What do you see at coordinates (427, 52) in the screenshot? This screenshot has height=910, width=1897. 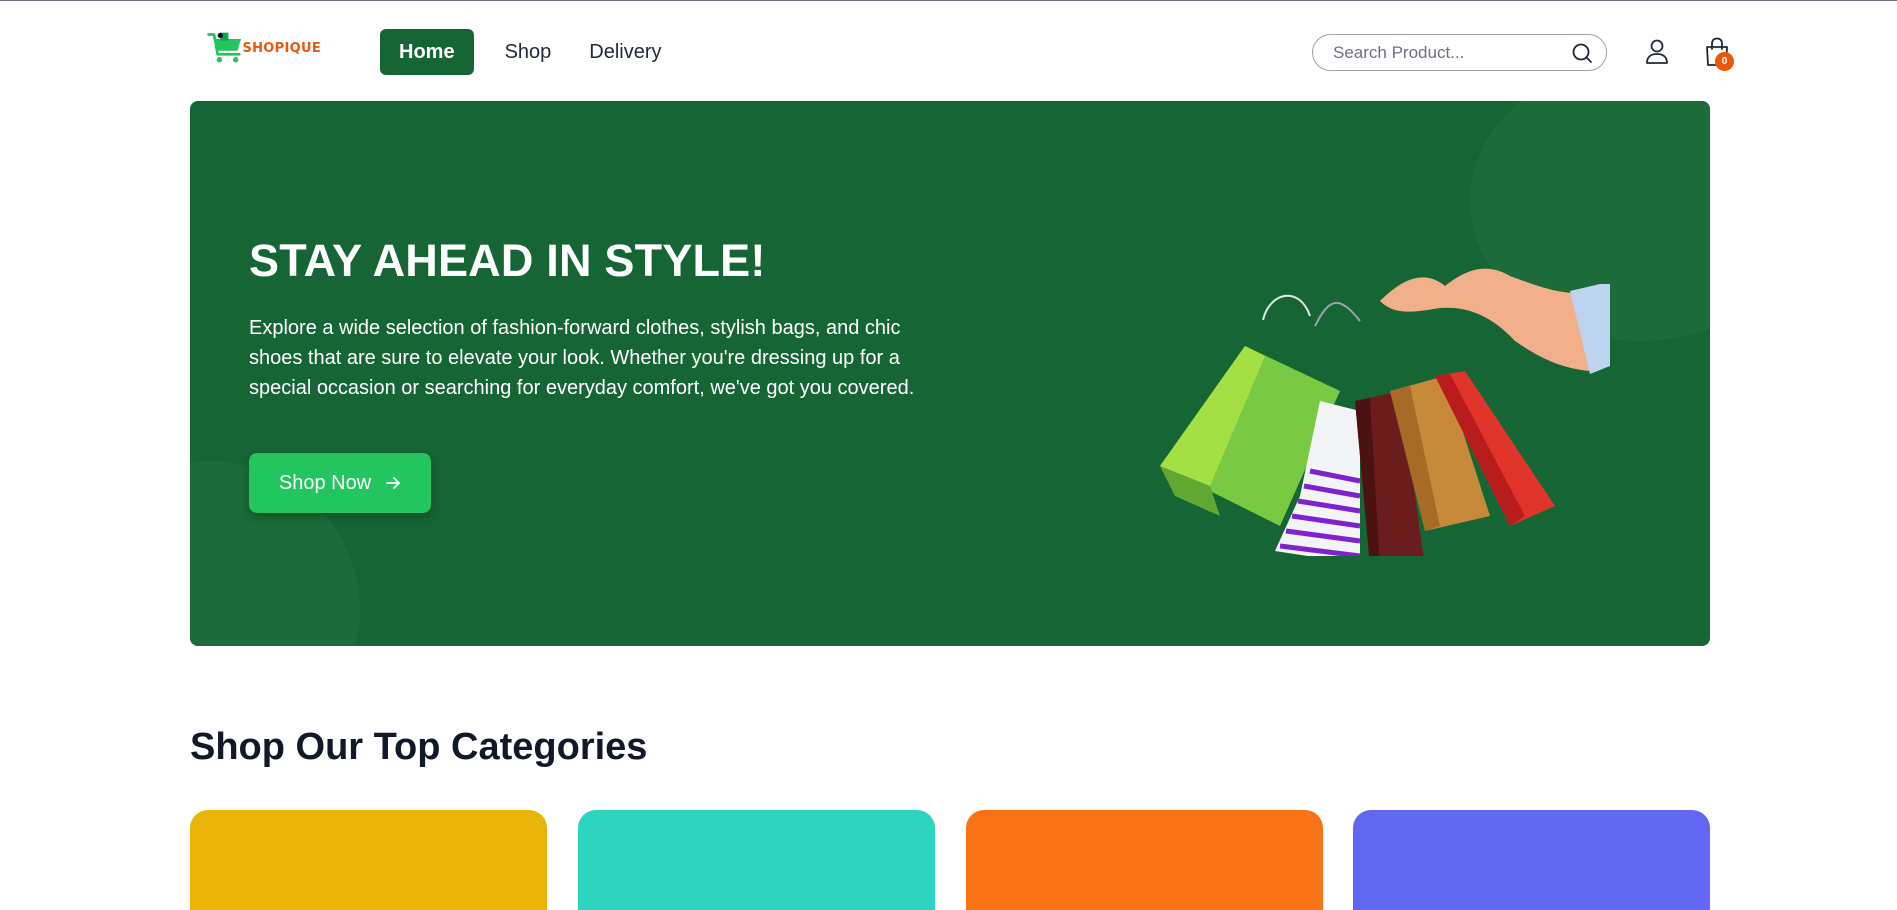 I see `nav-home: Home` at bounding box center [427, 52].